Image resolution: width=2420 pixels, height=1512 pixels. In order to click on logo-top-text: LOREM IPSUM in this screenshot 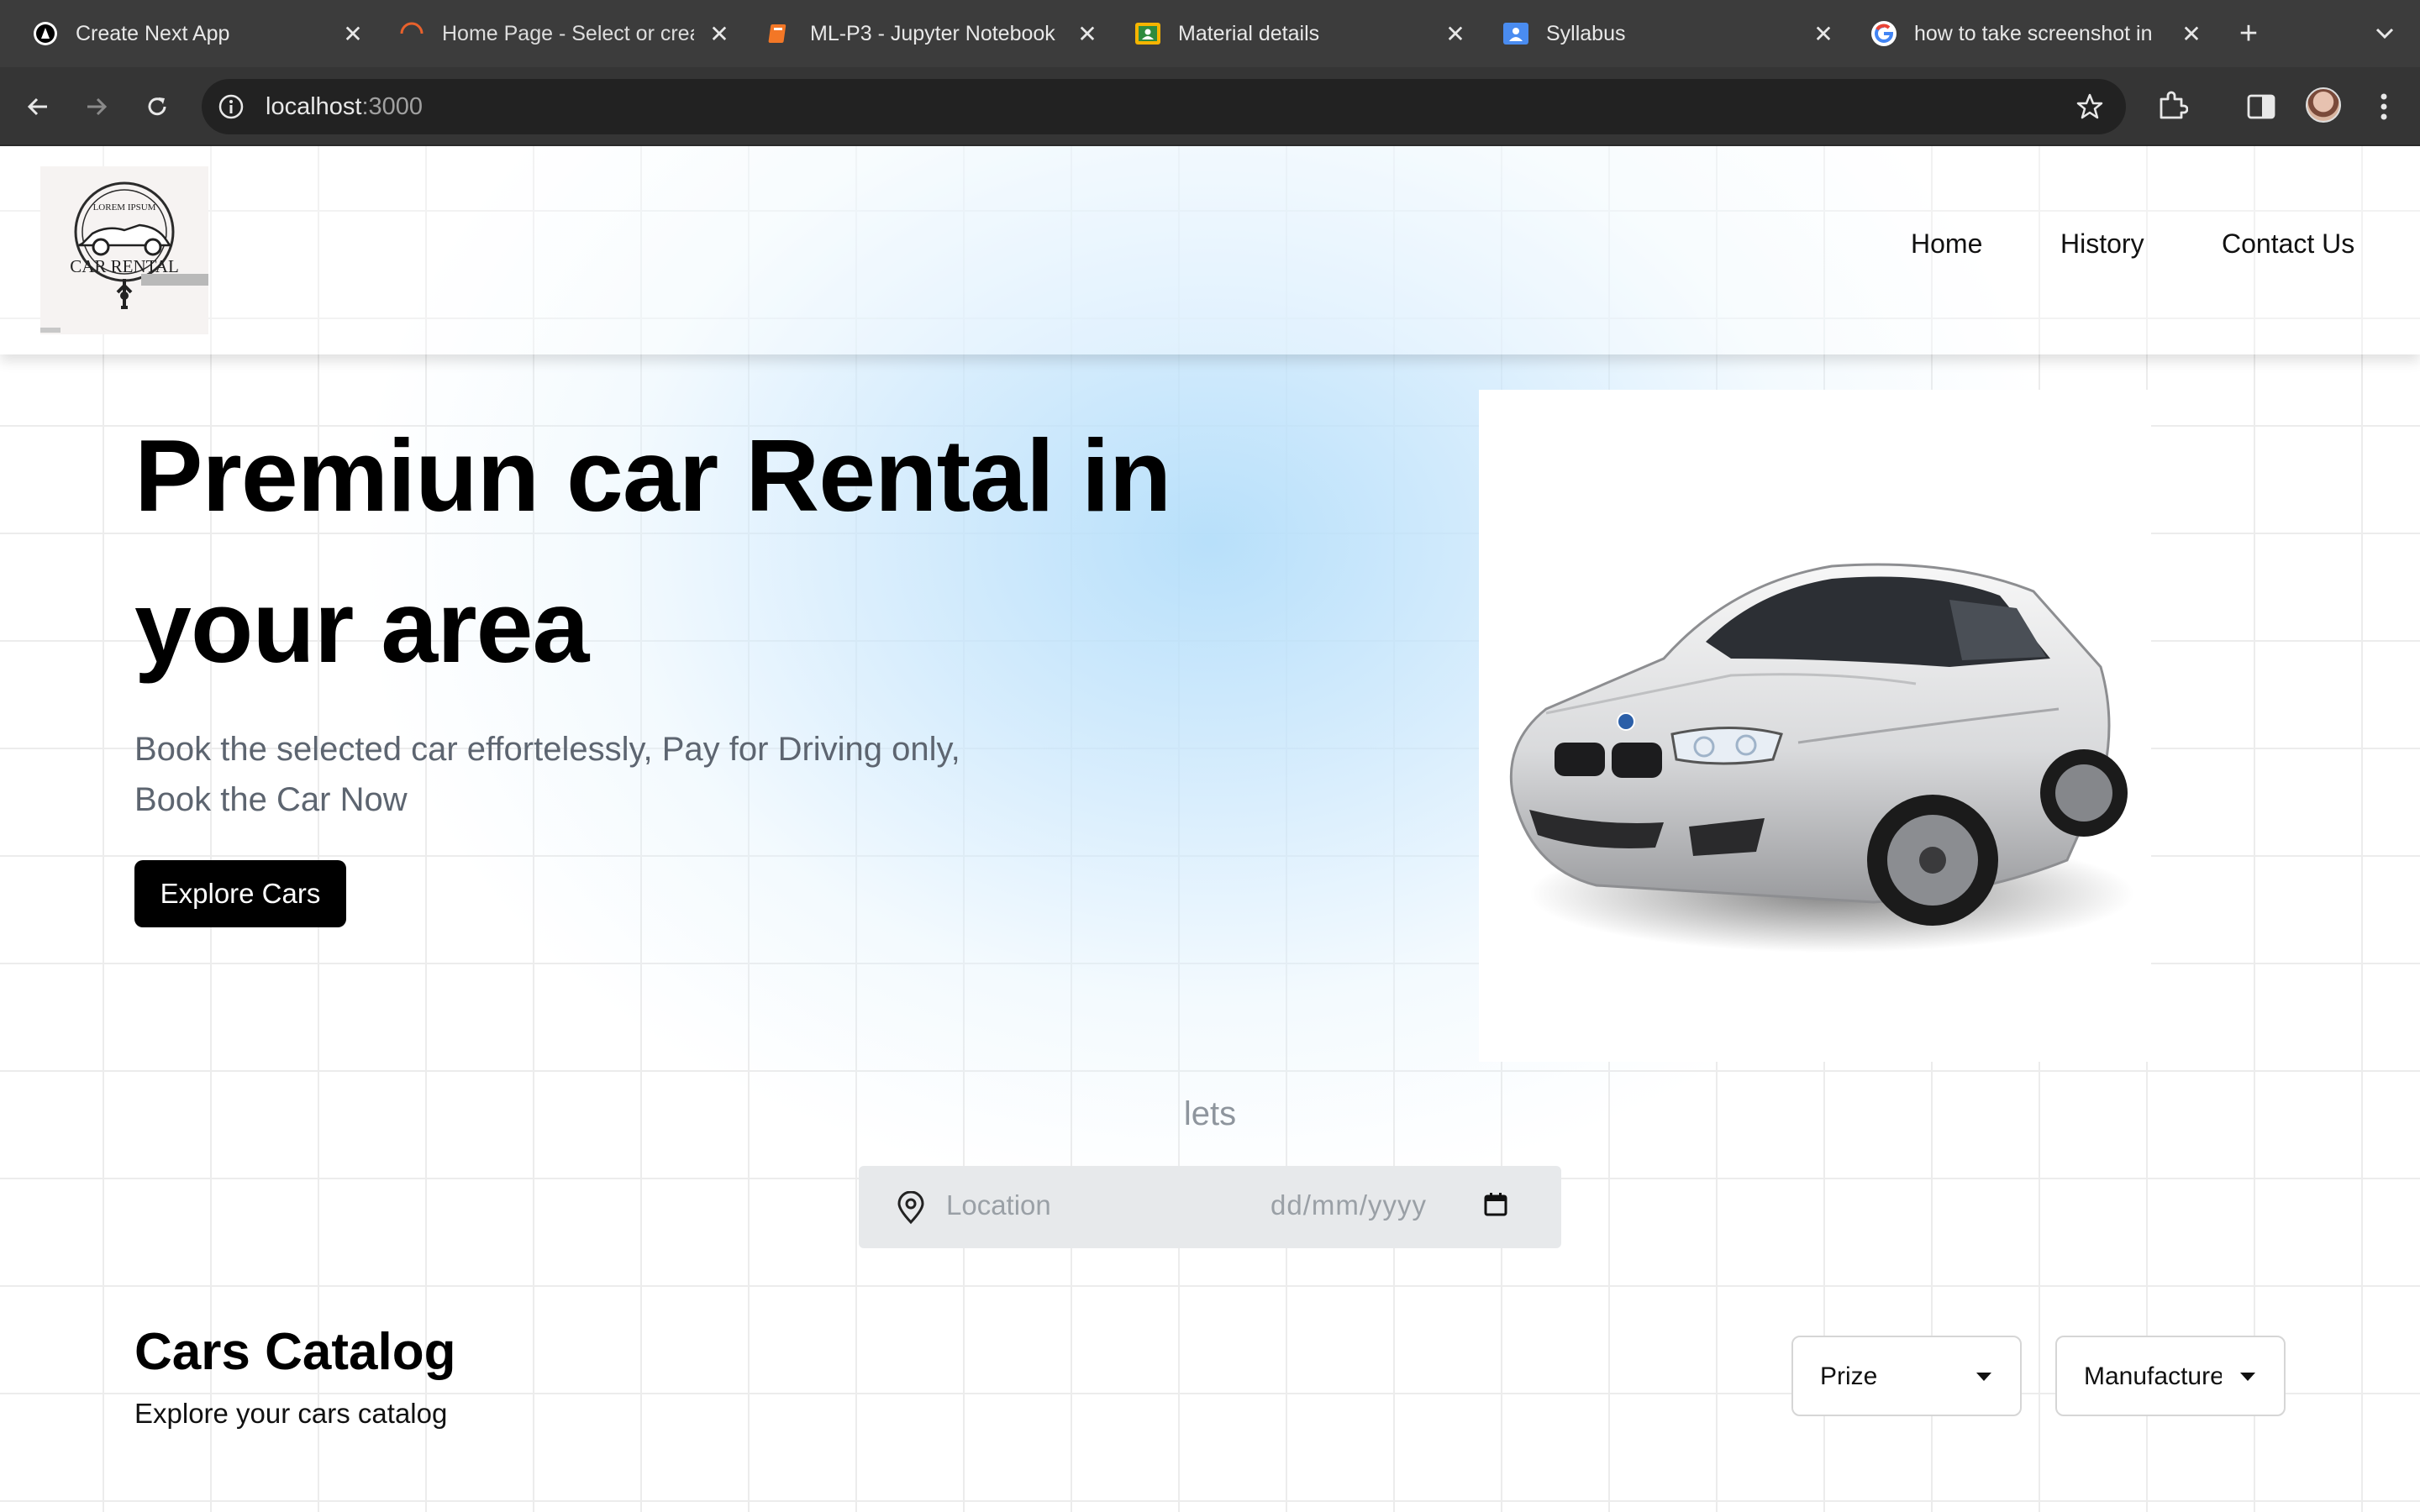, I will do `click(124, 207)`.